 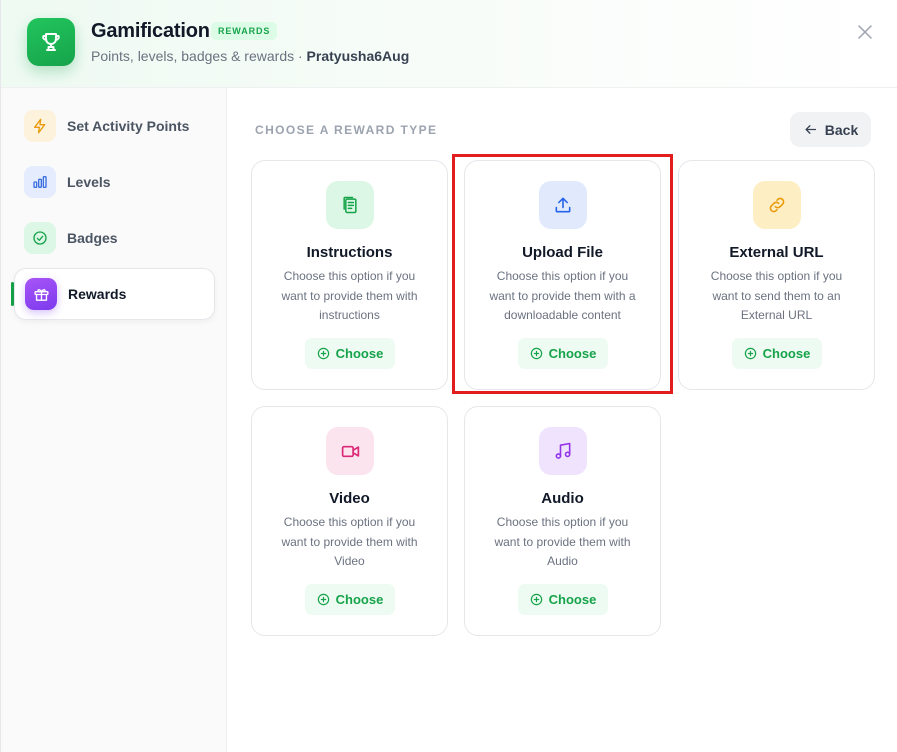 I want to click on choose-button-external-url: Choose, so click(x=777, y=353).